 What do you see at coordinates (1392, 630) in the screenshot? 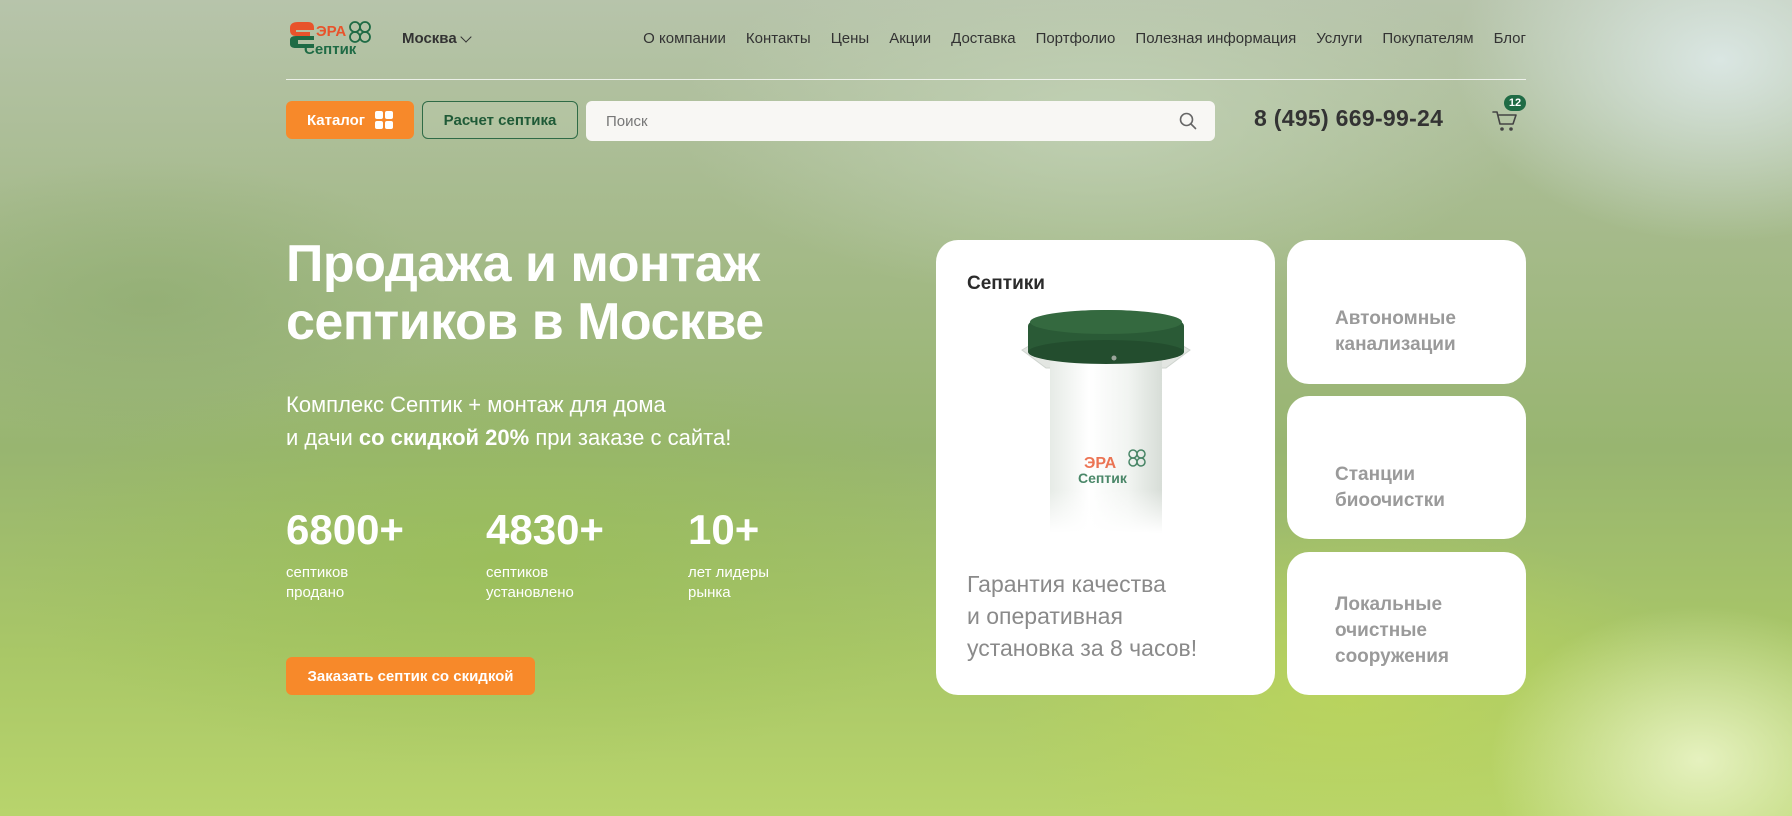
I see `card-label: Локальные очистные сооружения` at bounding box center [1392, 630].